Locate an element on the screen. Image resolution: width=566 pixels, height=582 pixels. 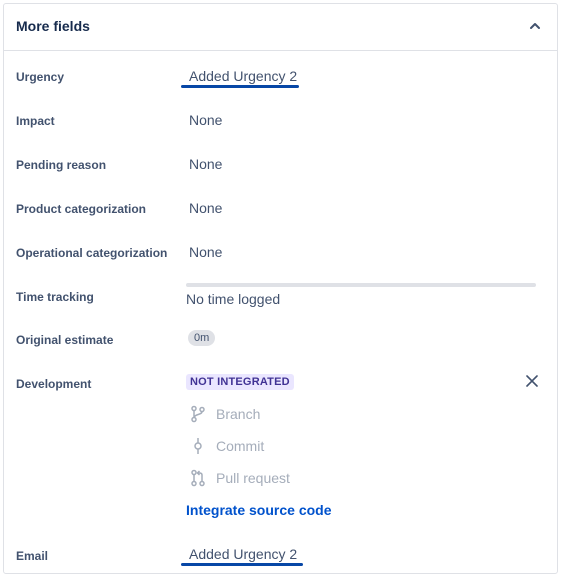
dismiss-development-button is located at coordinates (532, 381).